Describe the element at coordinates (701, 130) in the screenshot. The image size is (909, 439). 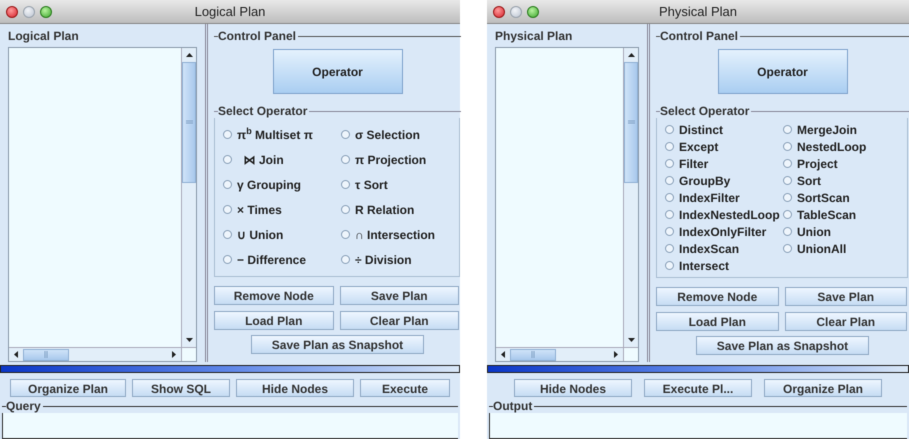
I see `radio-label: Distinct` at that location.